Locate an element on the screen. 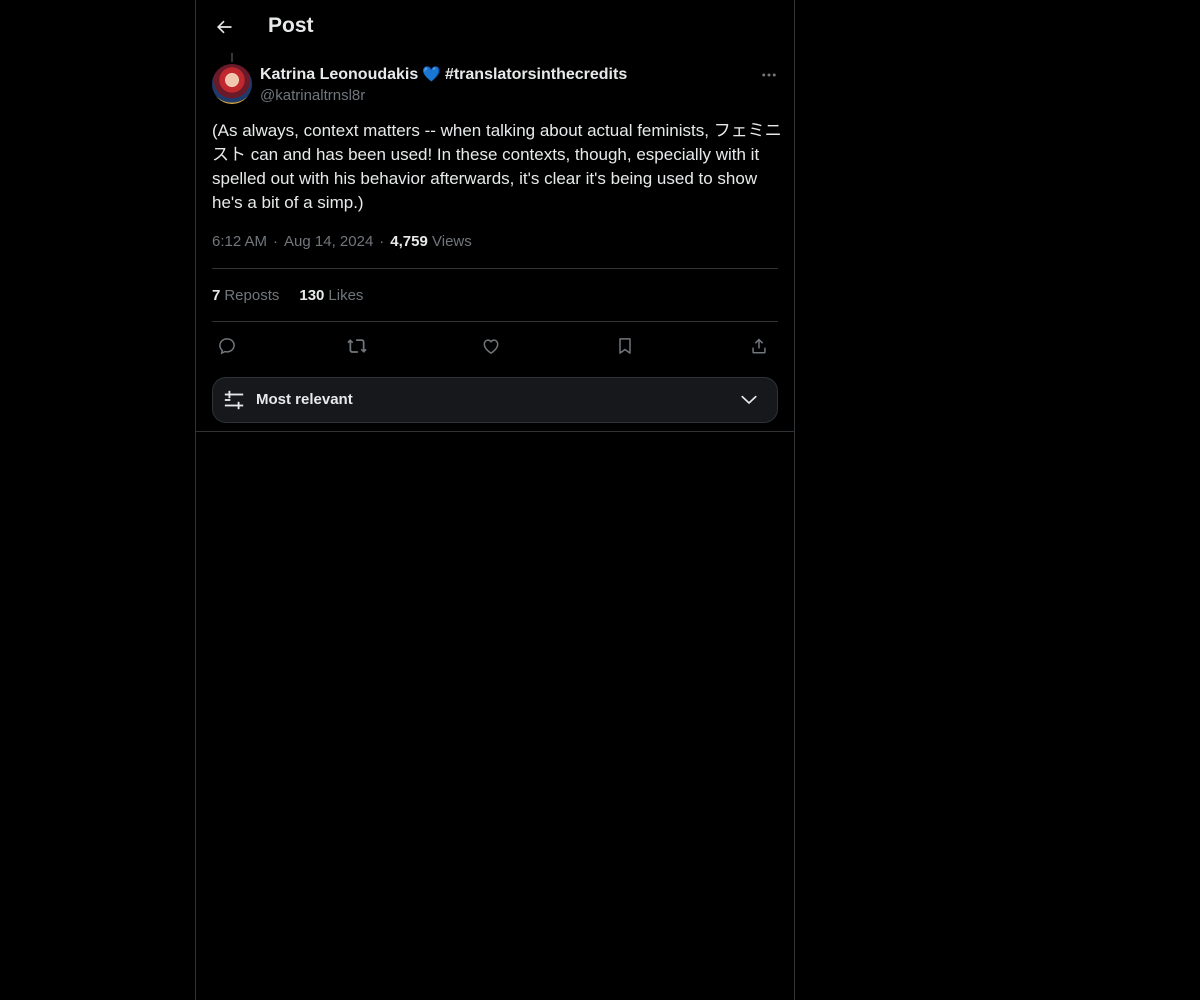  more-options-button is located at coordinates (769, 75).